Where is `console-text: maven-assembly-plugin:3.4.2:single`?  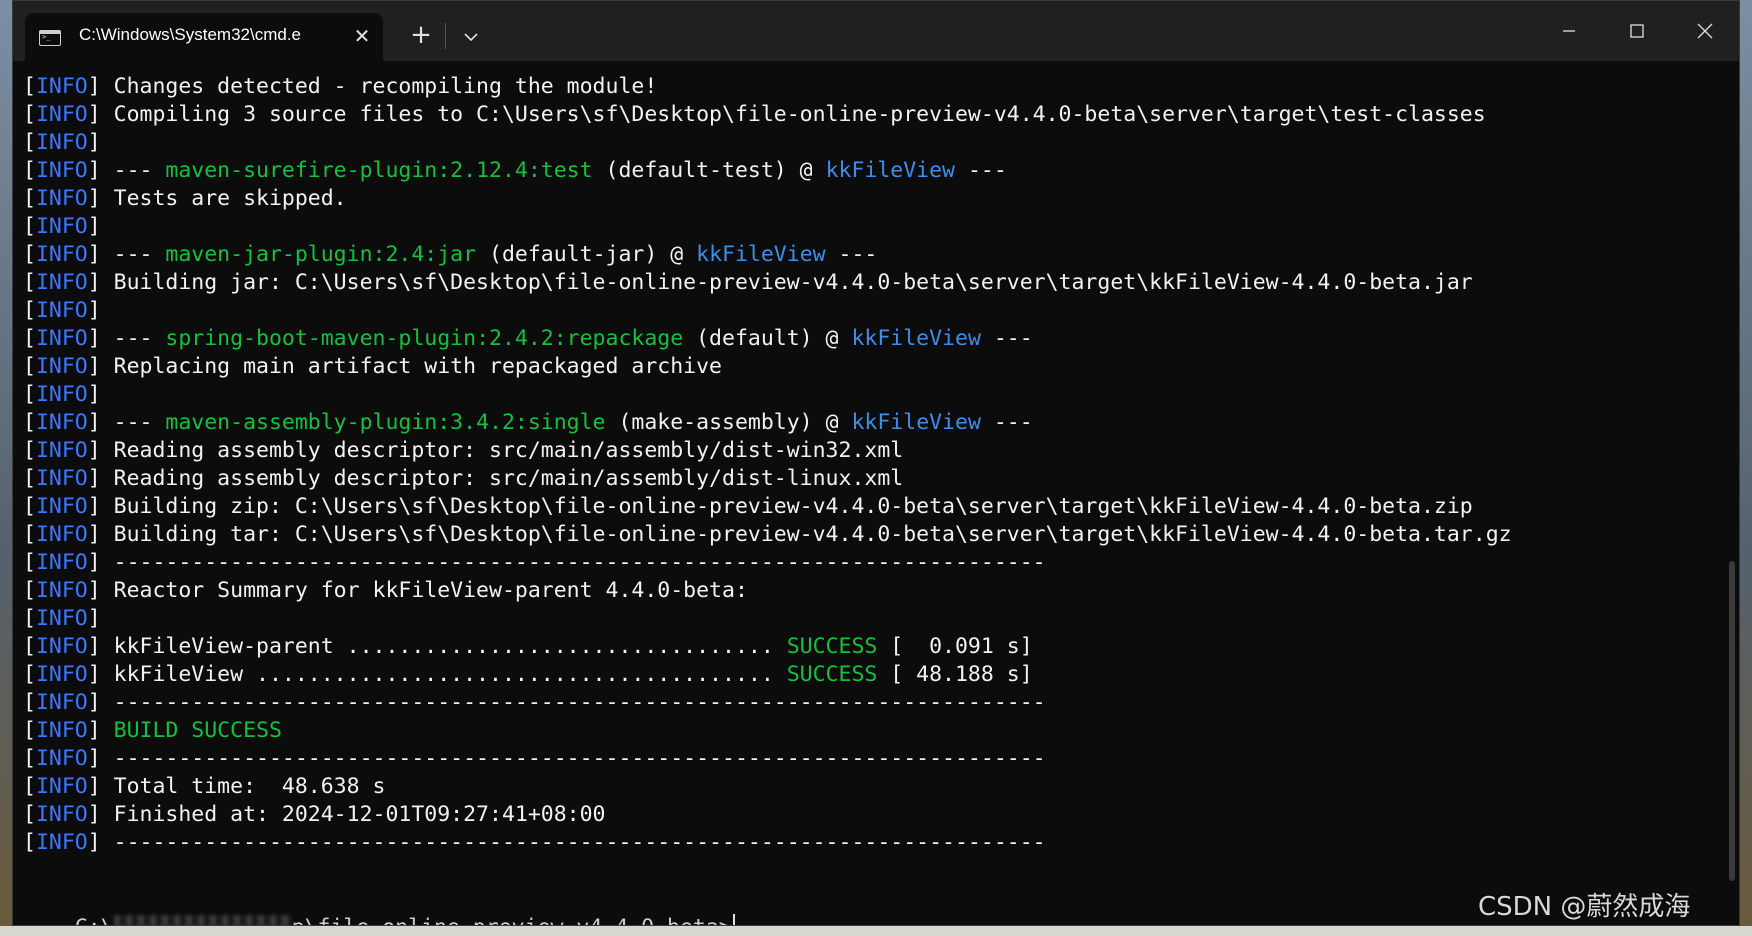
console-text: maven-assembly-plugin:3.4.2:single is located at coordinates (385, 422).